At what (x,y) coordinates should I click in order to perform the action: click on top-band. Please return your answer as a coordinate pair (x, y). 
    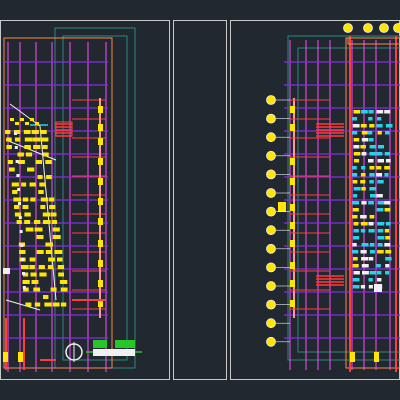
    Looking at the image, I should click on (373, 41).